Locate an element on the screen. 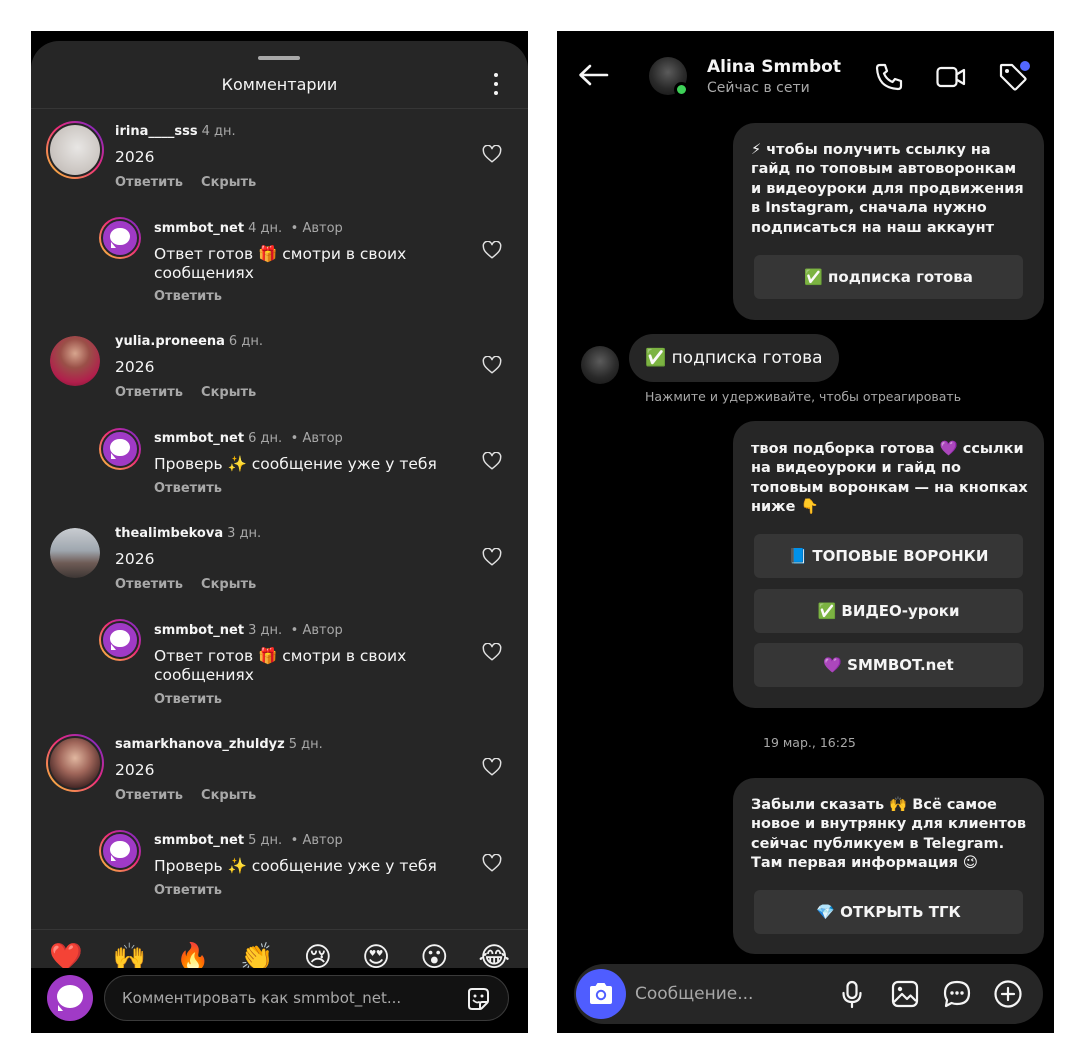 This screenshot has height=1063, width=1082. camera-icon is located at coordinates (601, 993).